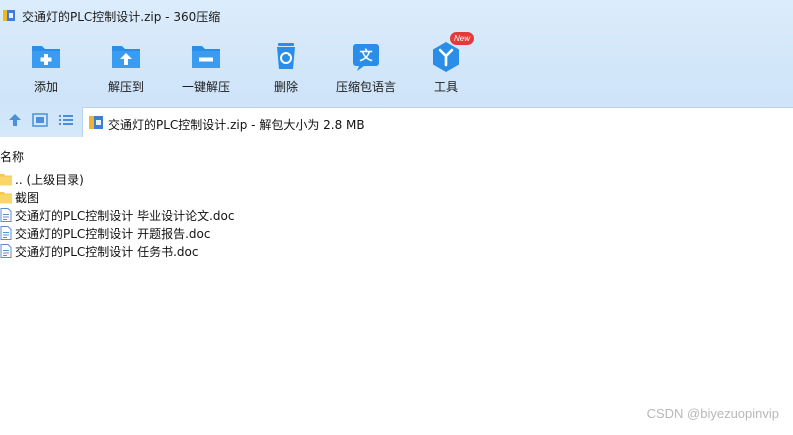 This screenshot has height=435, width=793. Describe the element at coordinates (66, 120) in the screenshot. I see `list-view-icon` at that location.